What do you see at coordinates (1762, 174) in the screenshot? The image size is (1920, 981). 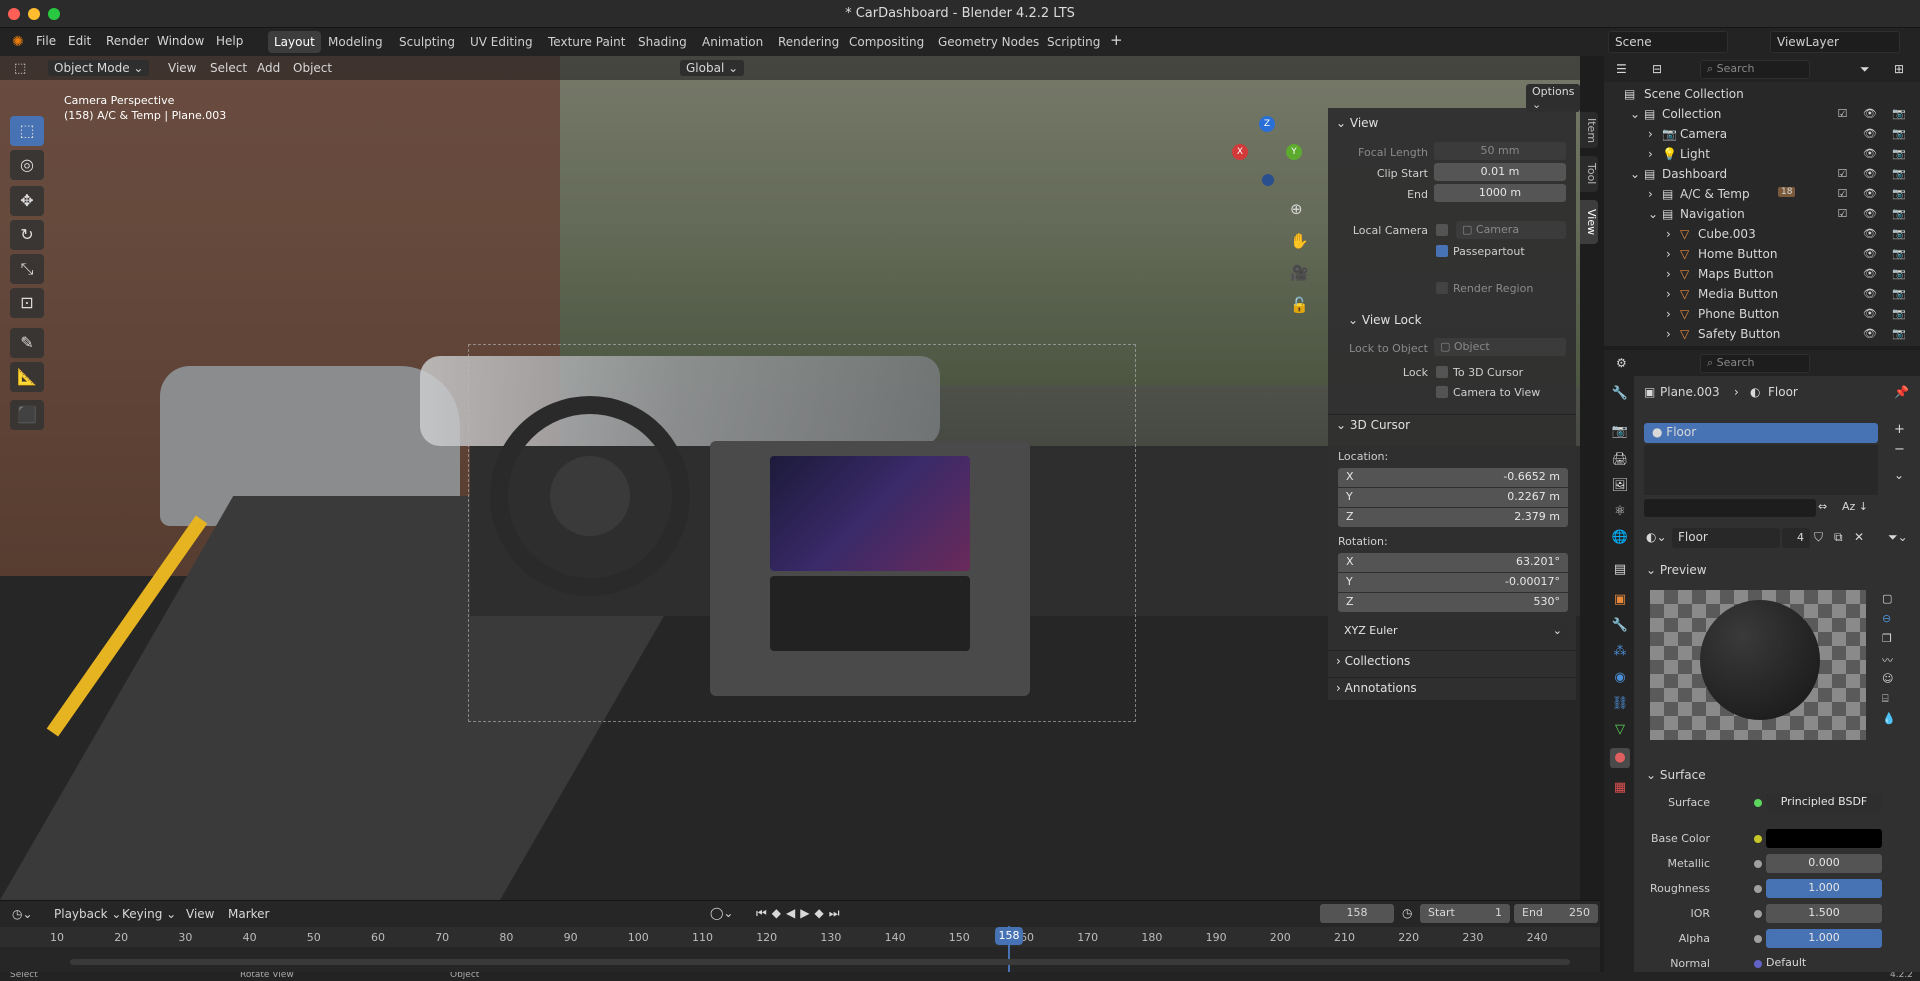 I see `outliner-row-dashboard: ⌄ ▤ Dashboard ☑ 👁 📷` at bounding box center [1762, 174].